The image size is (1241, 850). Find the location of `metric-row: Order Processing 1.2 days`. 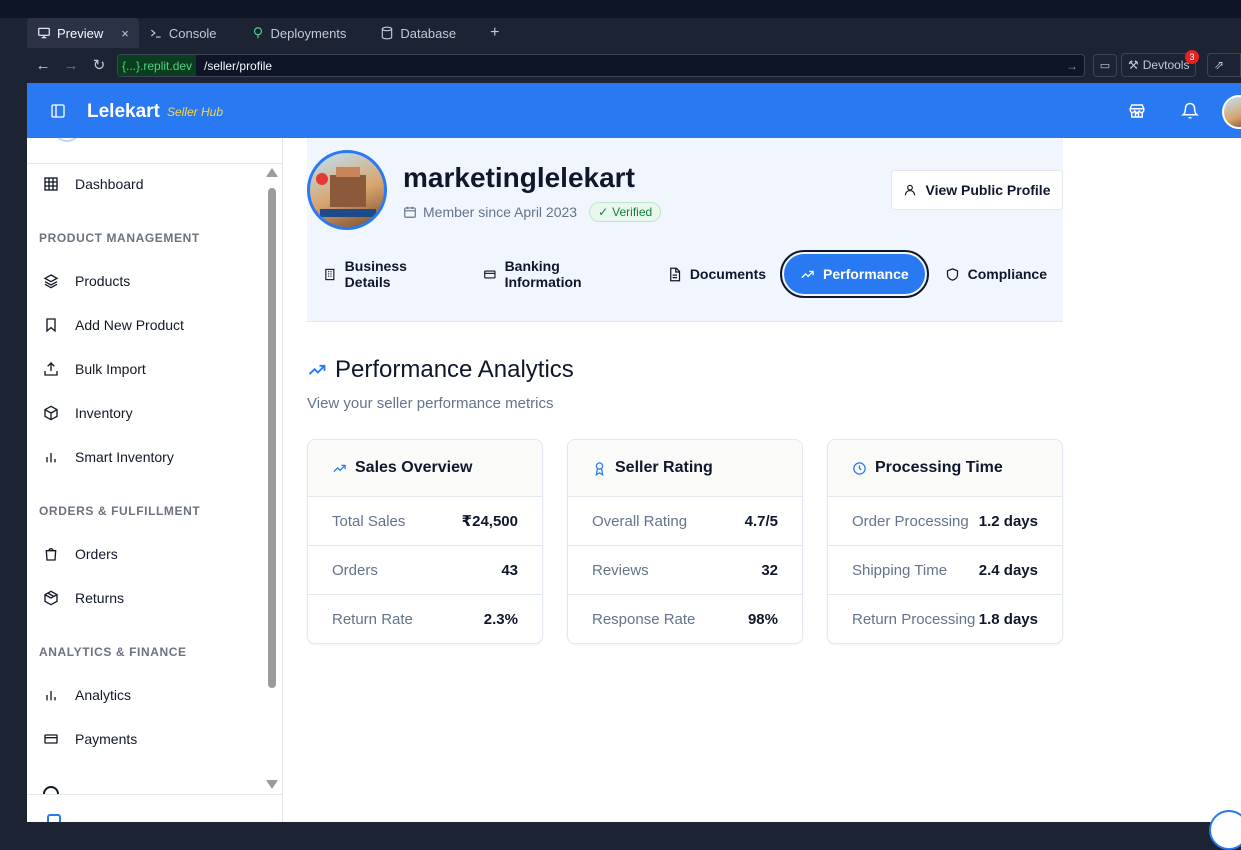

metric-row: Order Processing 1.2 days is located at coordinates (945, 521).